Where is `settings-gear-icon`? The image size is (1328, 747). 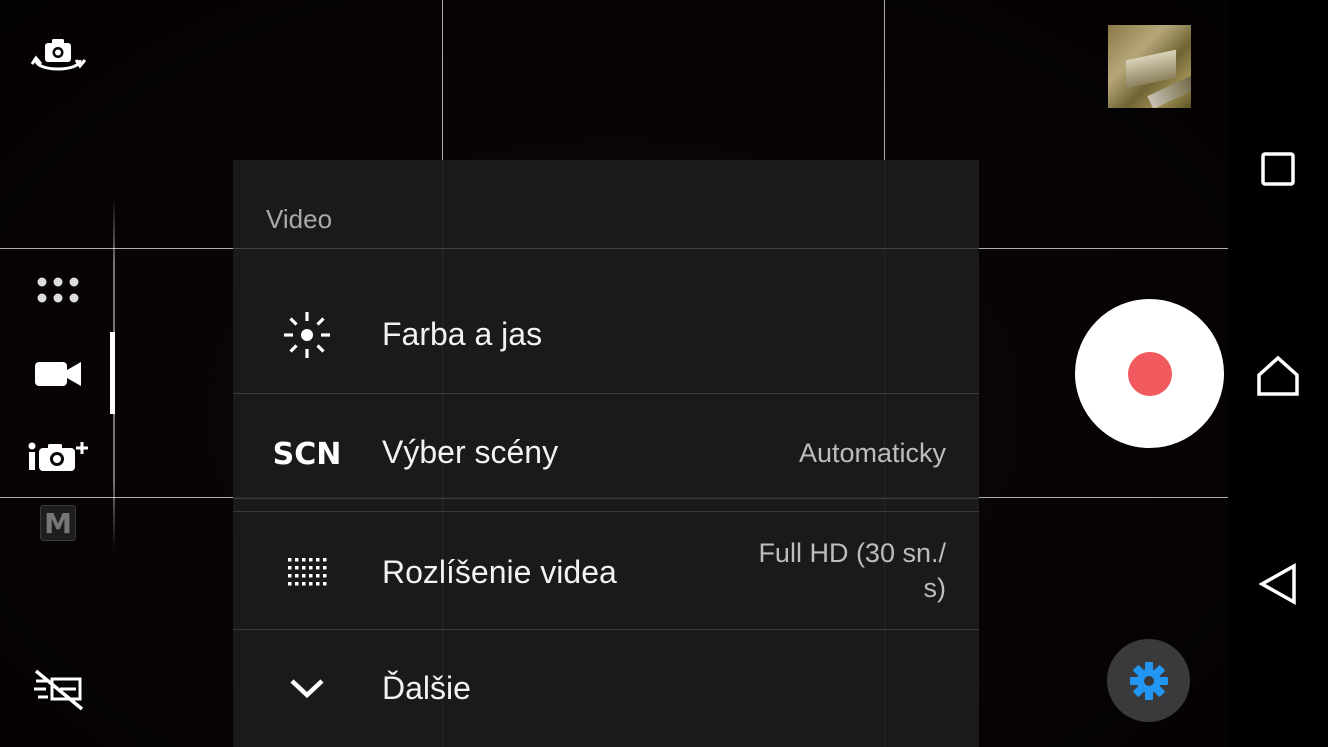
settings-gear-icon is located at coordinates (1149, 681).